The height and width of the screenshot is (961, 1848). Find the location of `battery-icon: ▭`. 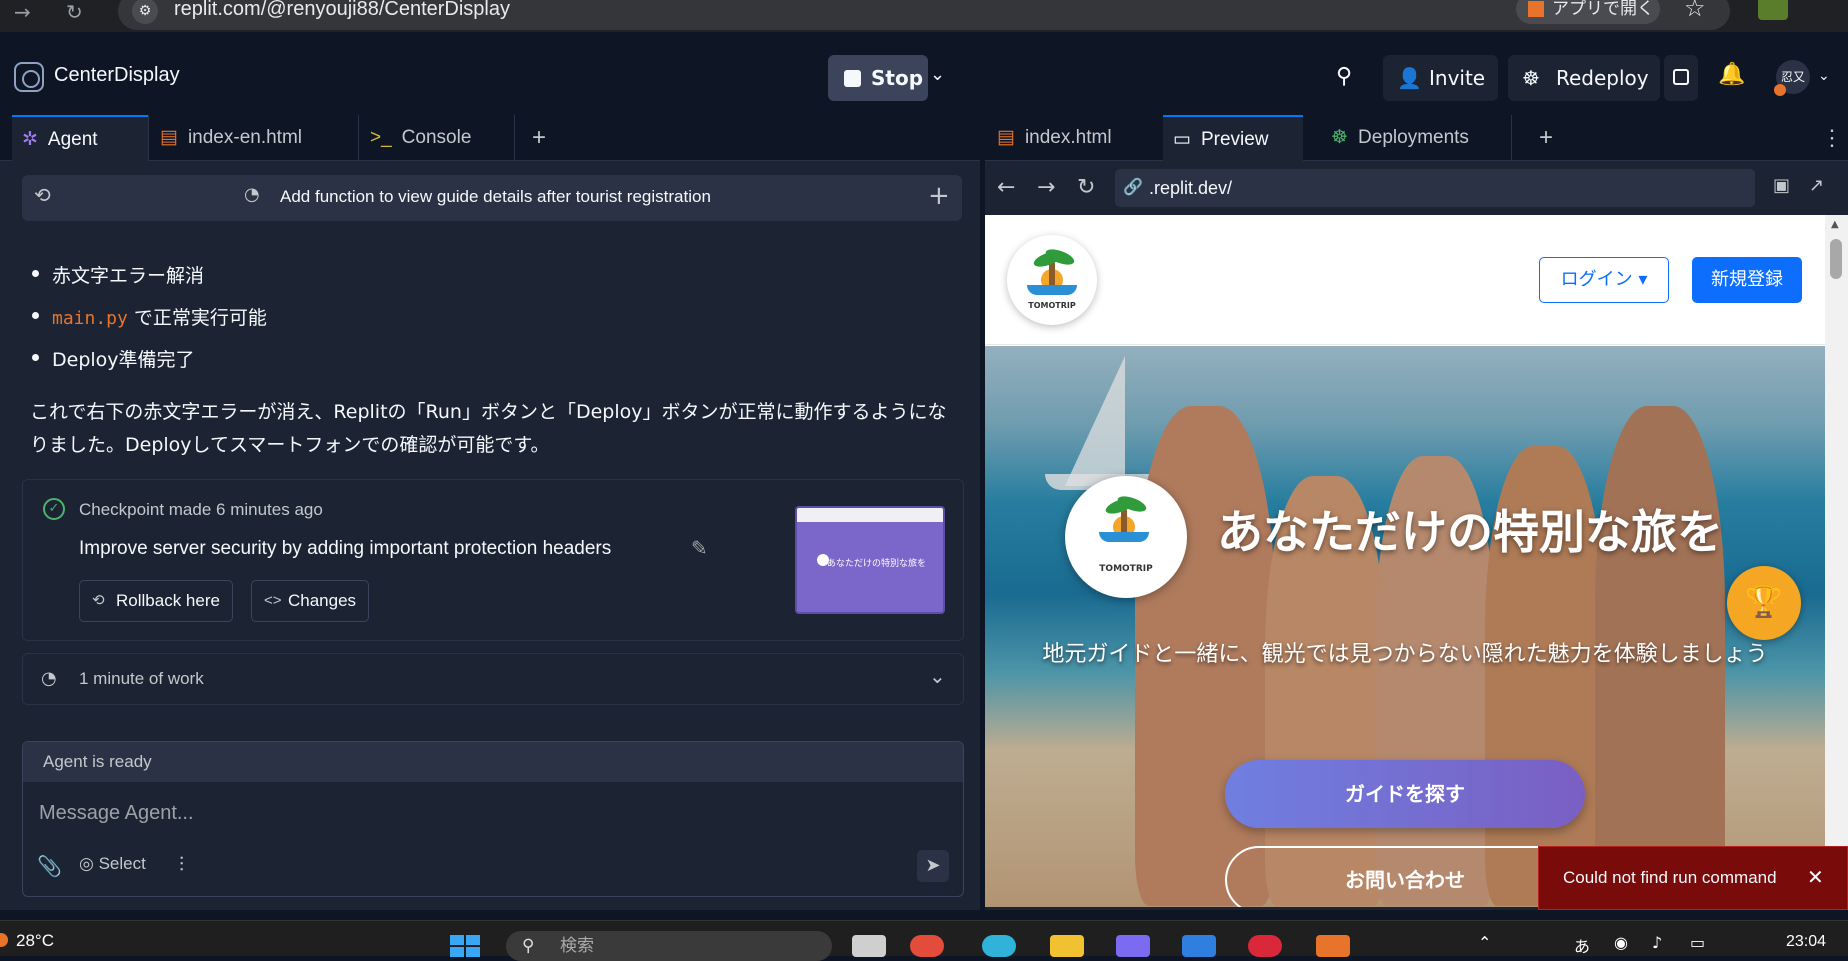

battery-icon: ▭ is located at coordinates (1697, 942).